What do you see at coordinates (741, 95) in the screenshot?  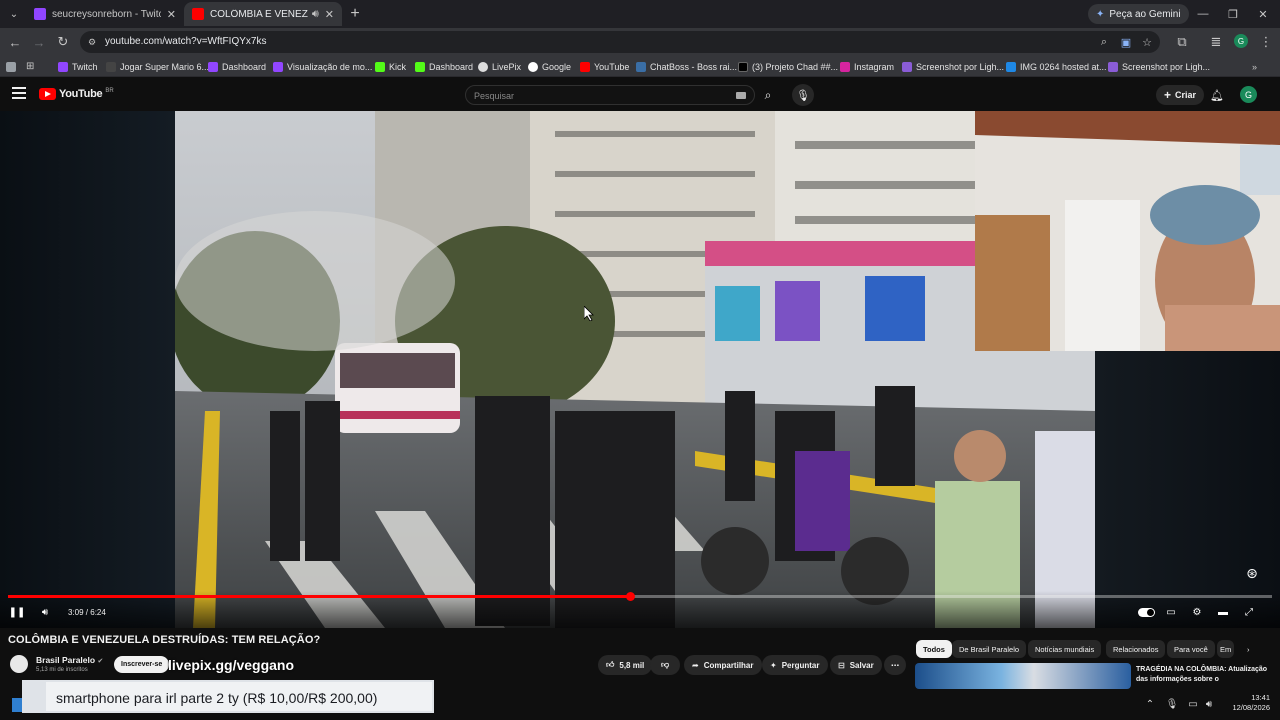 I see `keyboard-icon` at bounding box center [741, 95].